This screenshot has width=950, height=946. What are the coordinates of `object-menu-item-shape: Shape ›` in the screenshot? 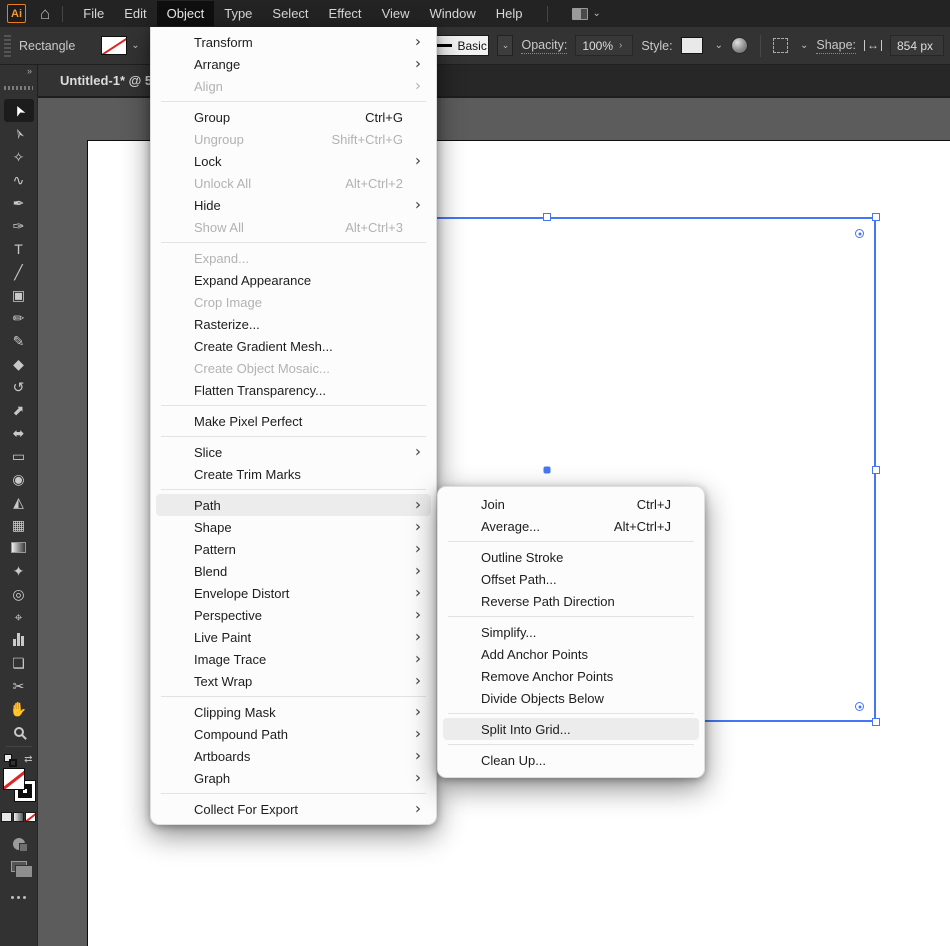 It's located at (293, 527).